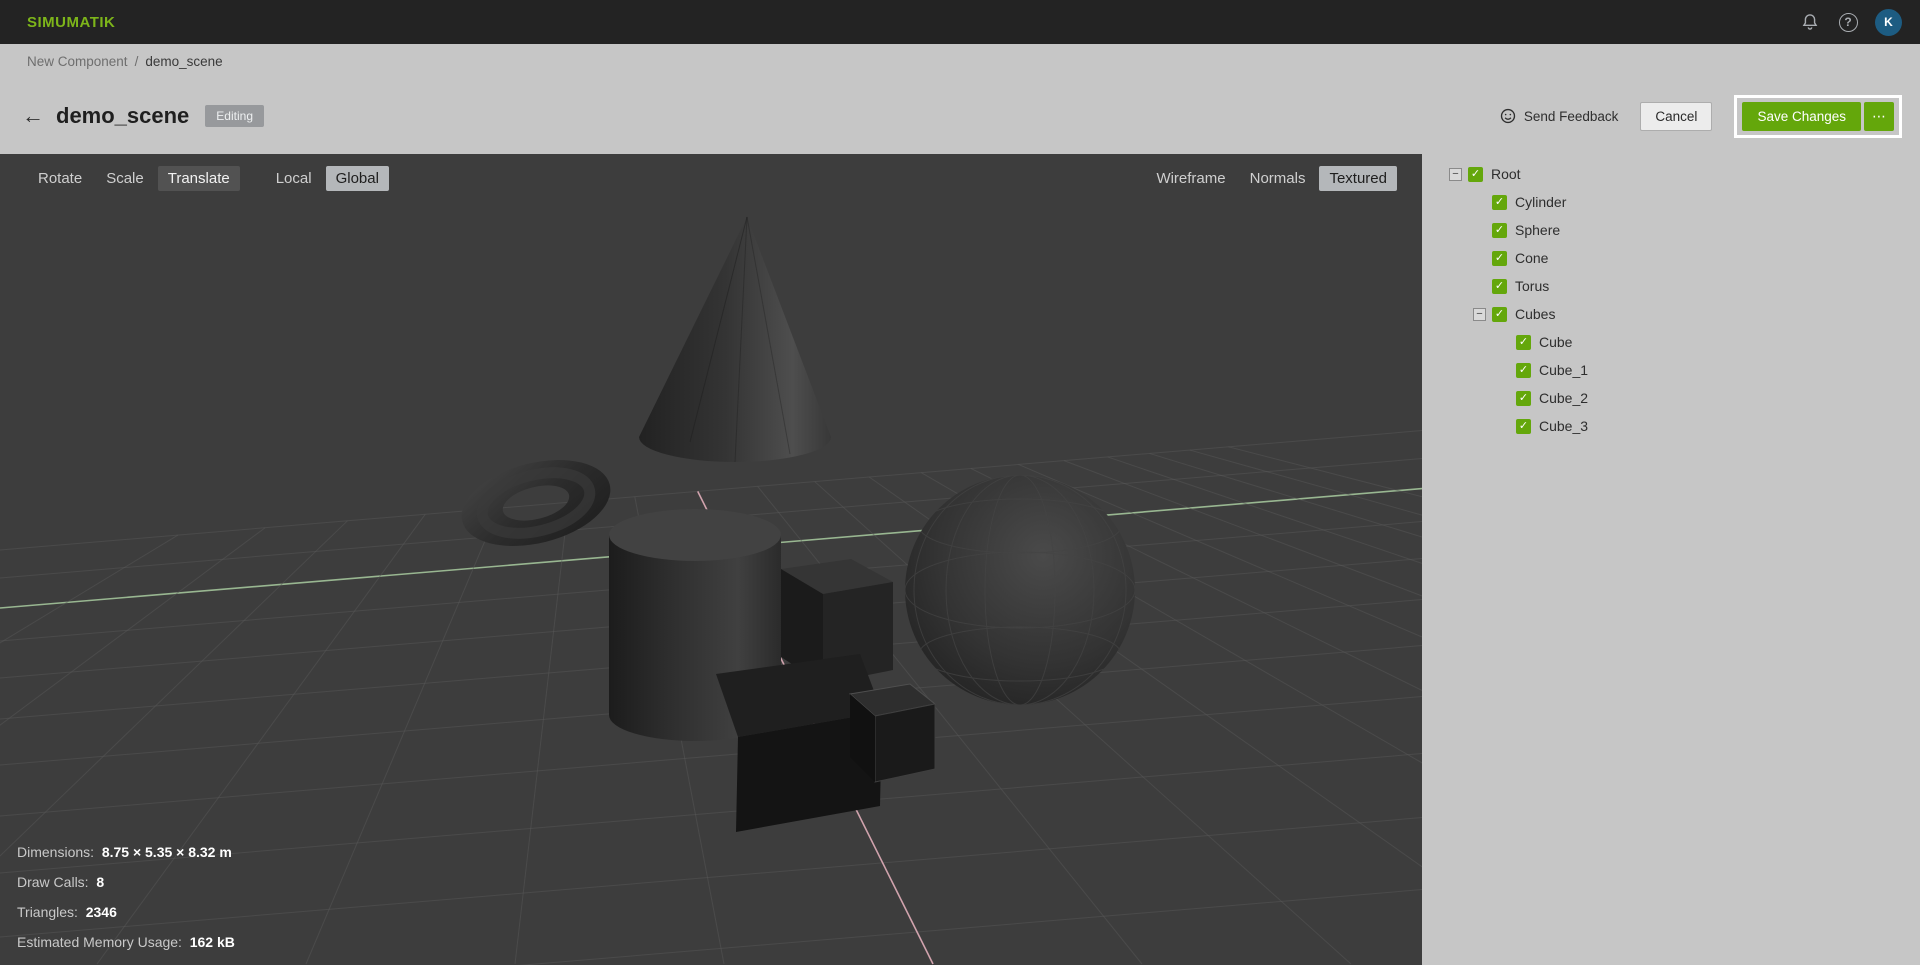 Image resolution: width=1920 pixels, height=965 pixels. I want to click on back-arrow-icon: ←, so click(33, 115).